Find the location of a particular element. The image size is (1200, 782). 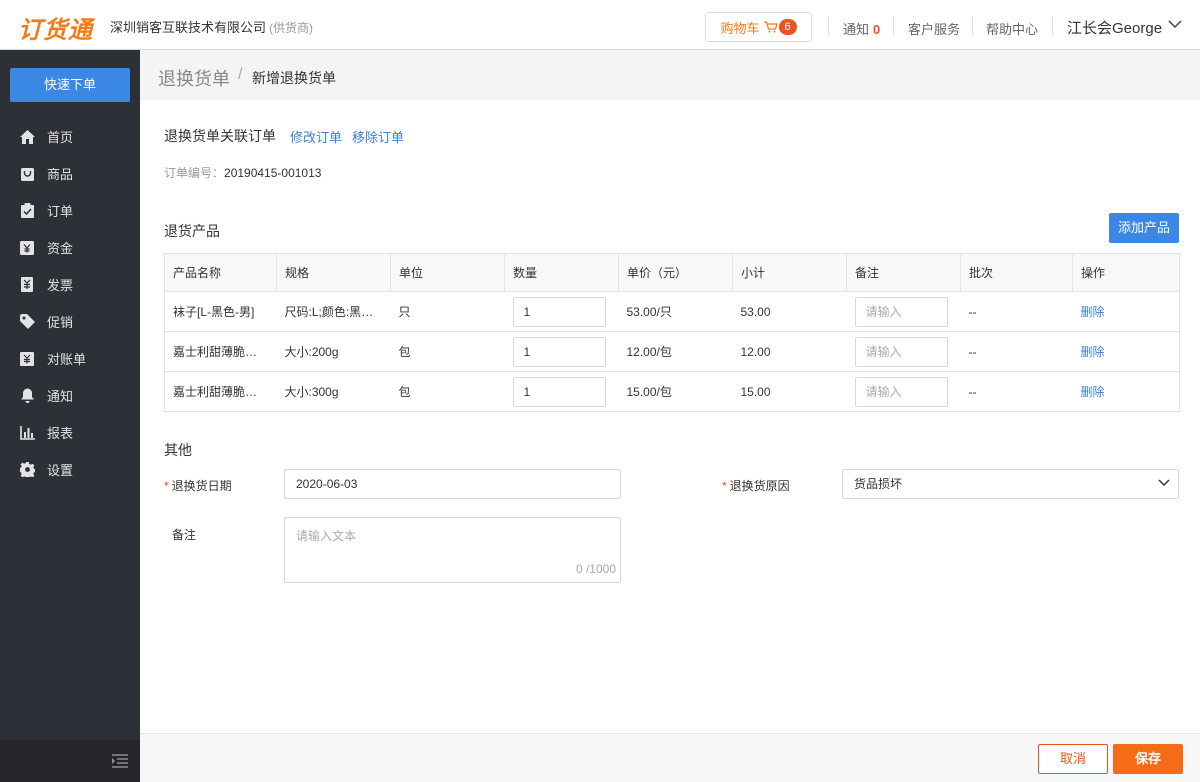

cart-icon is located at coordinates (770, 27).